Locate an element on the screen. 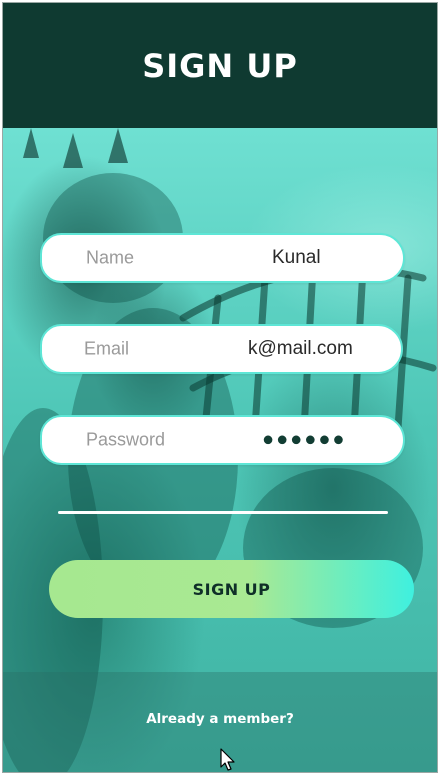 The width and height of the screenshot is (440, 775). mouse-cursor-icon is located at coordinates (227, 759).